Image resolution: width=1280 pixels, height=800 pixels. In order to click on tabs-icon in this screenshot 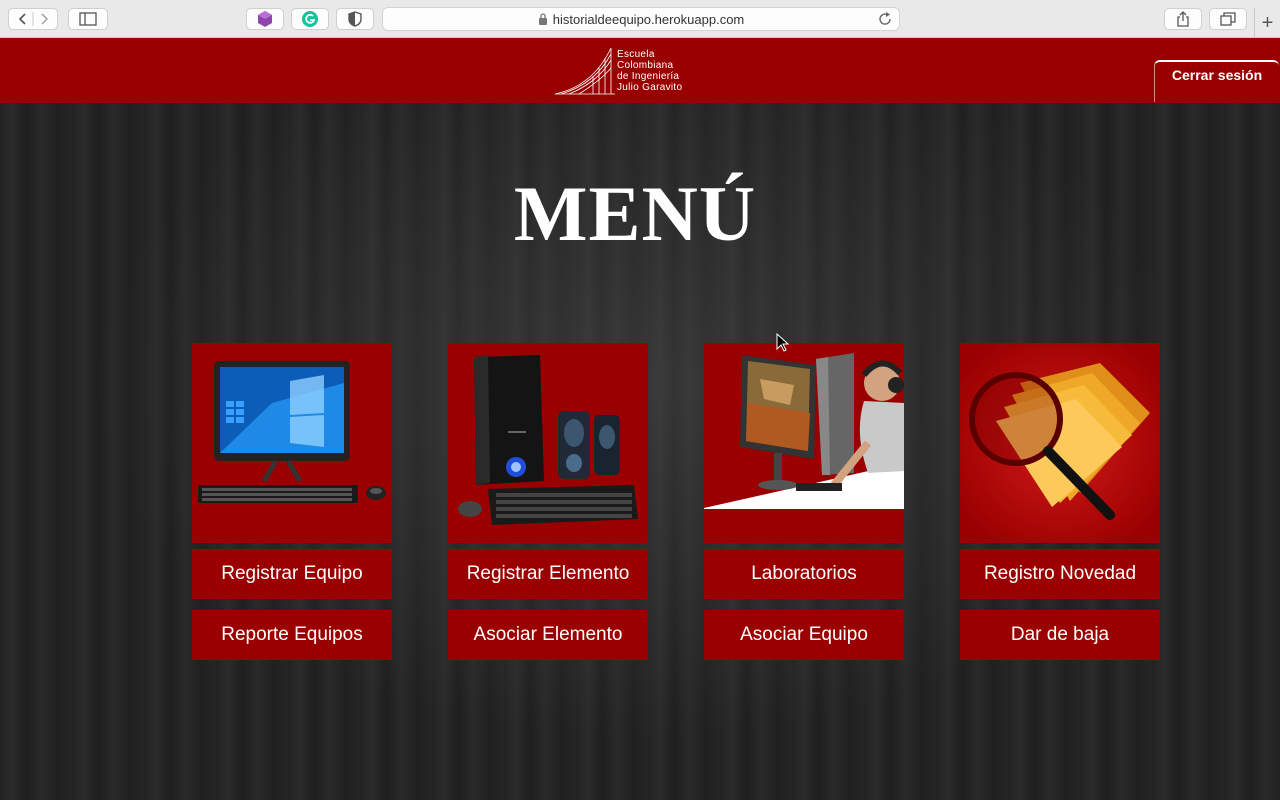, I will do `click(1228, 19)`.